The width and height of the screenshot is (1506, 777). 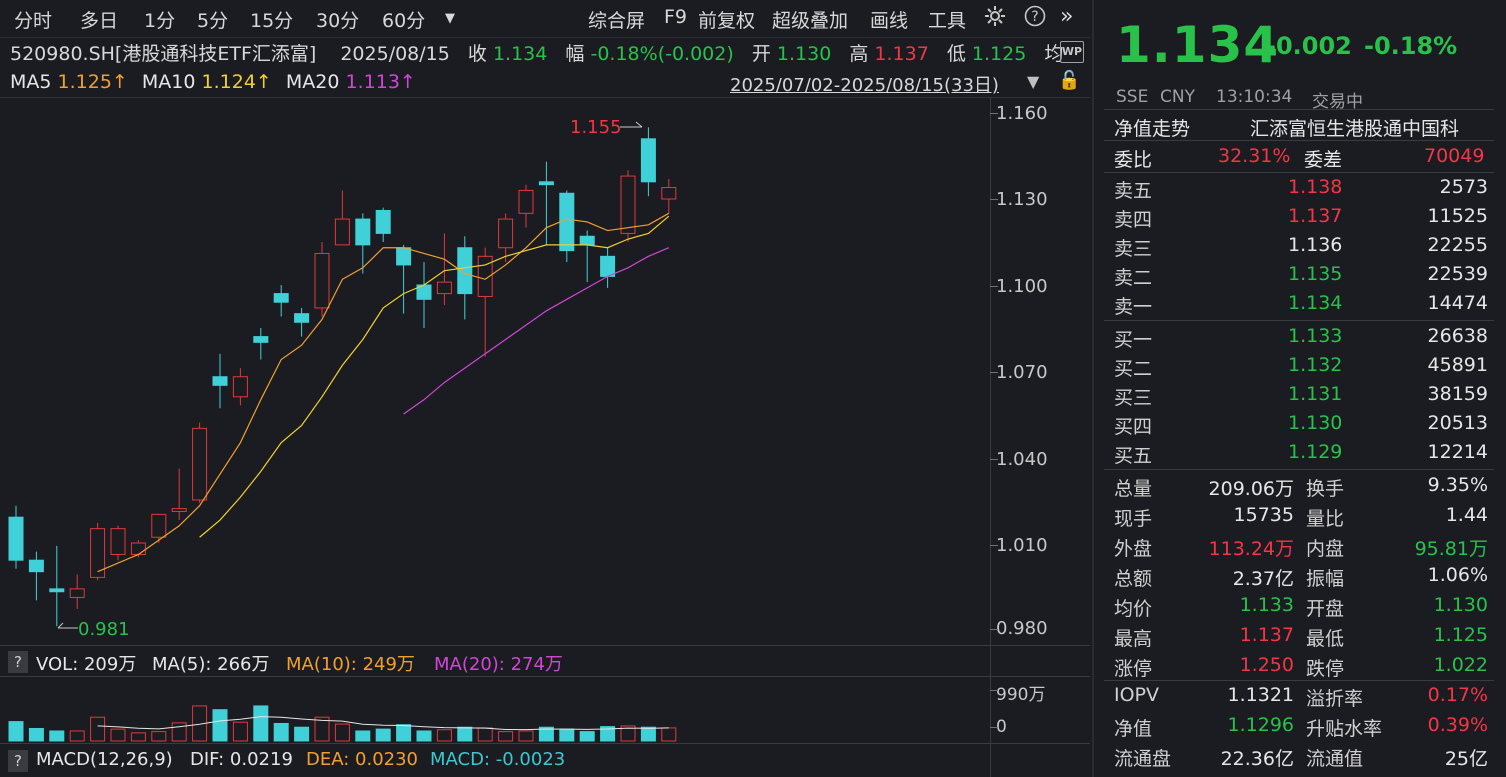 I want to click on volume-chart, so click(x=495, y=710).